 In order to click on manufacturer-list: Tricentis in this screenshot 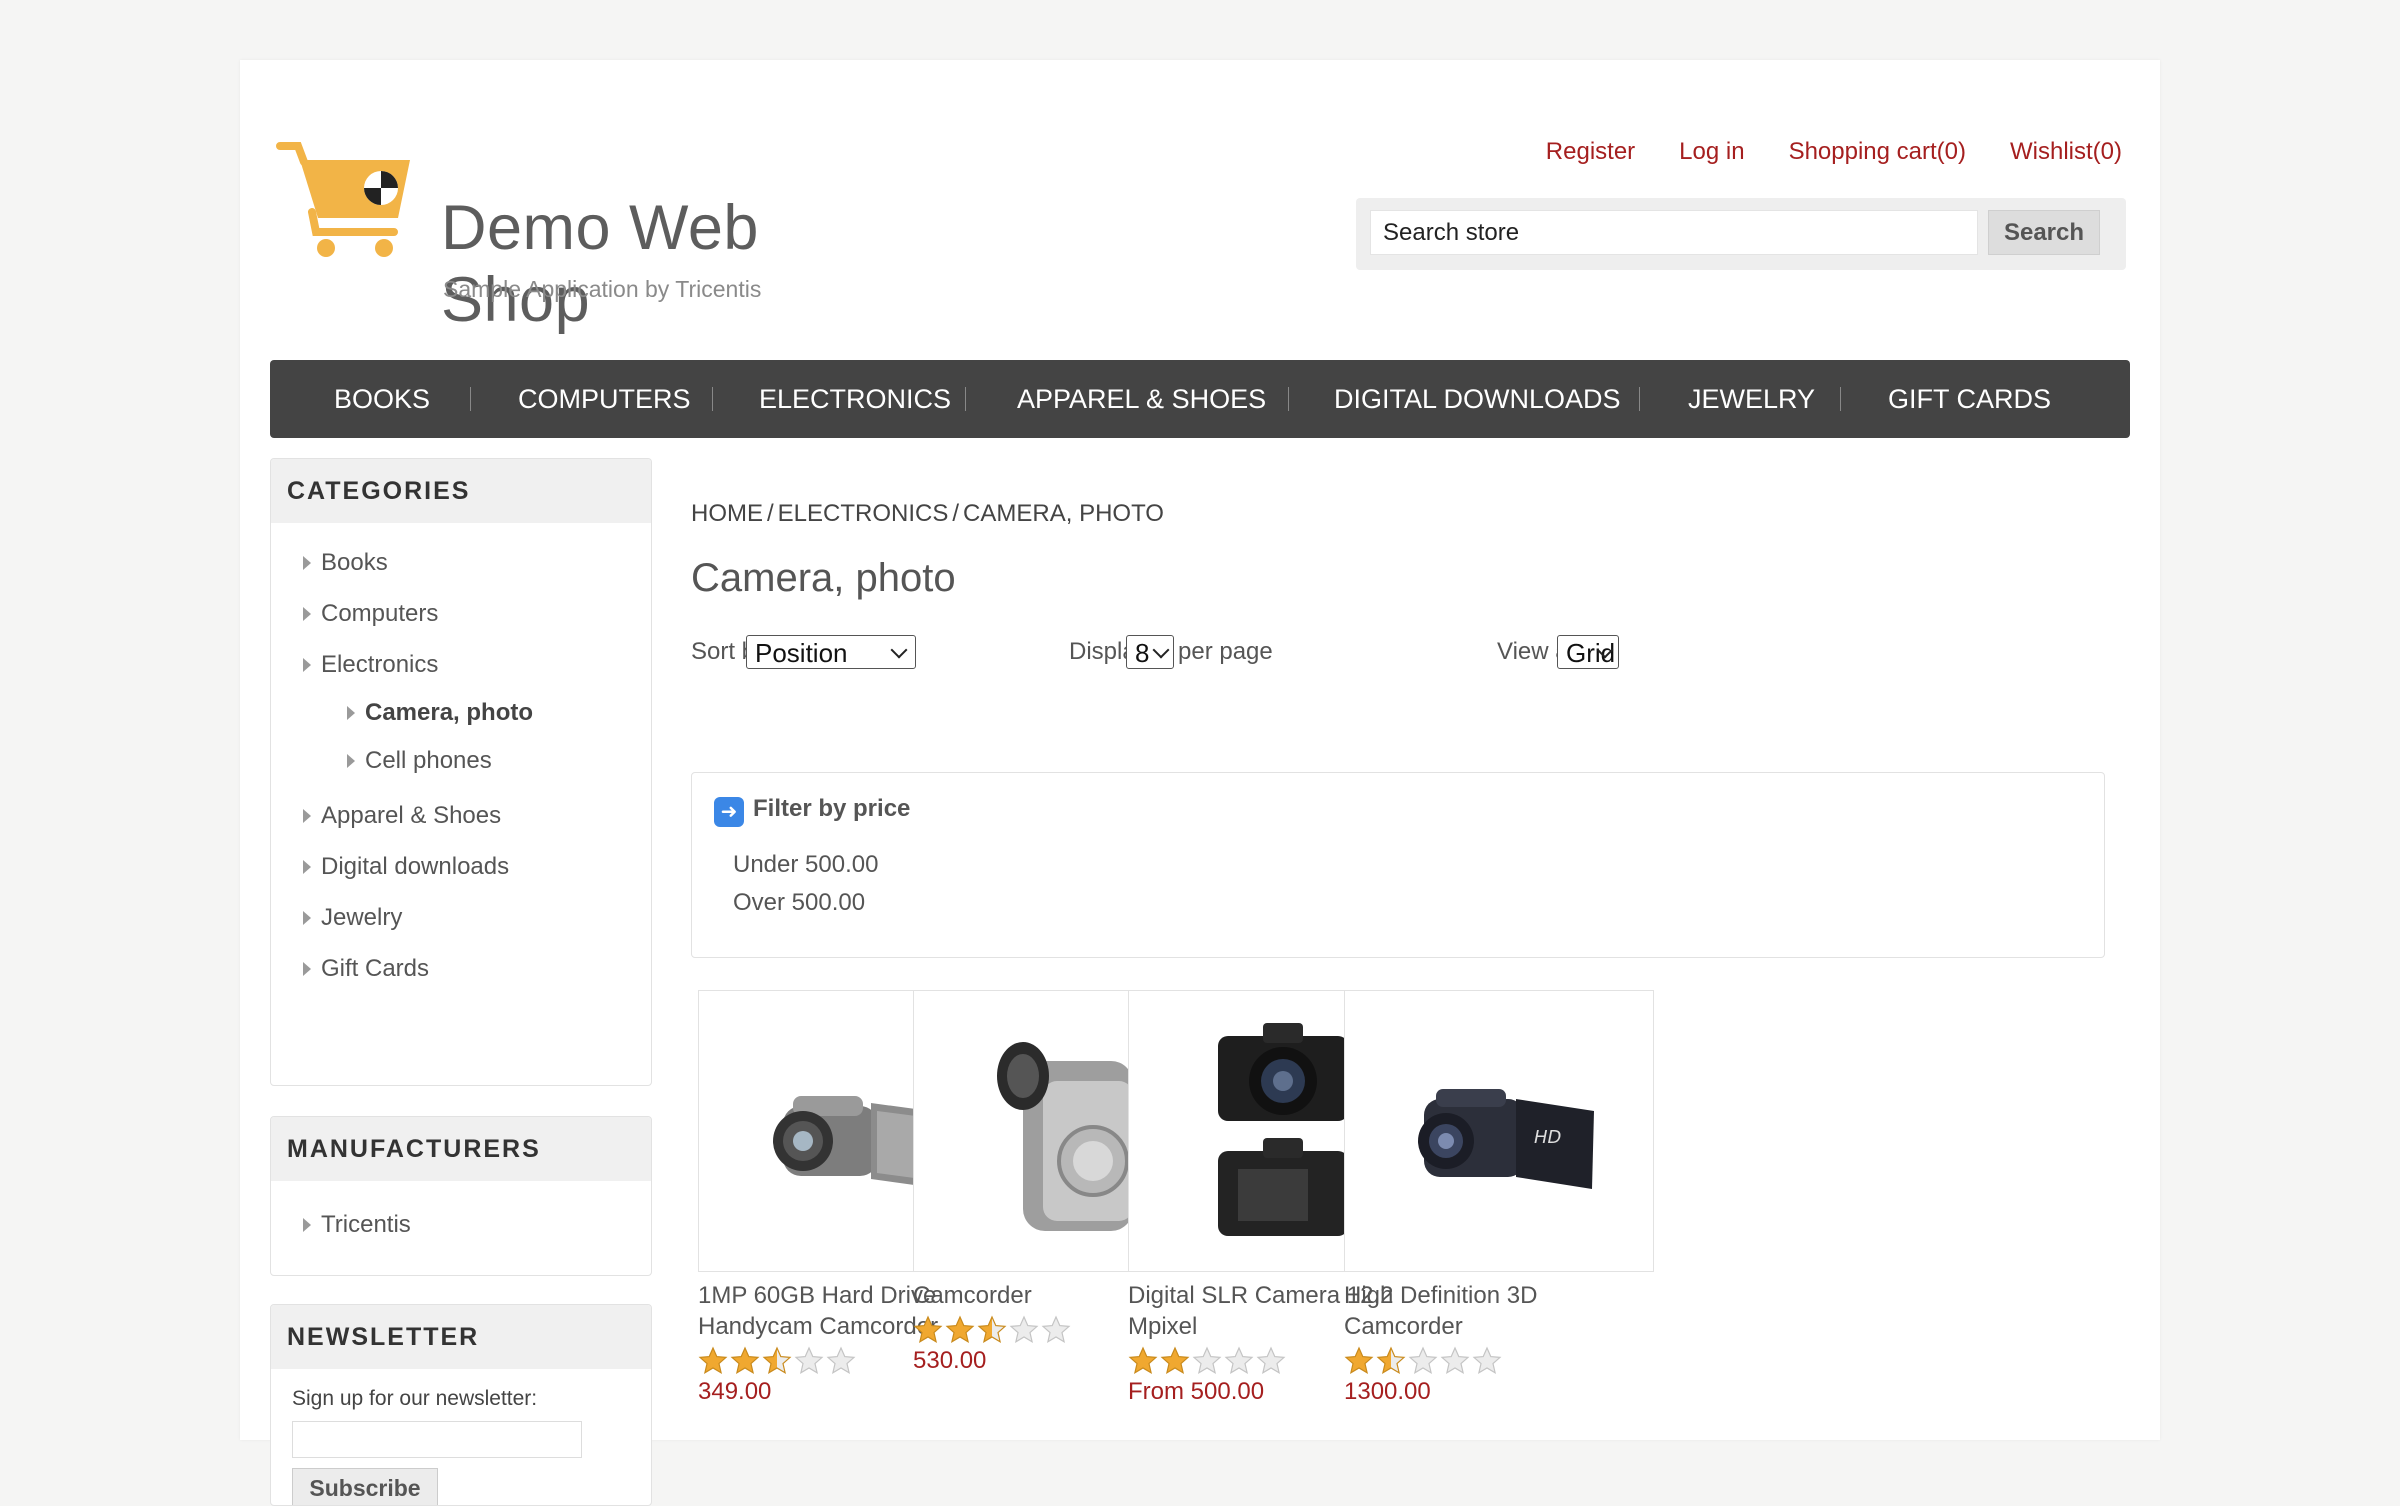, I will do `click(461, 1224)`.